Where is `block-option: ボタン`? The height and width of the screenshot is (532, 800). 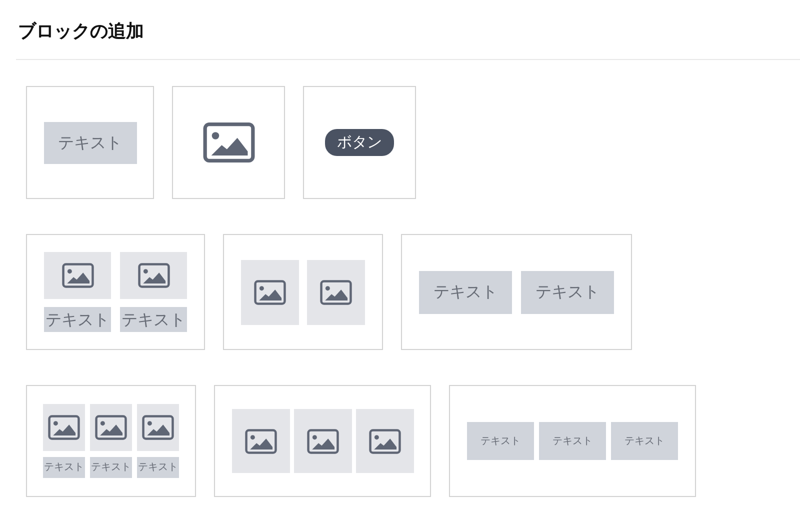
block-option: ボタン is located at coordinates (359, 142).